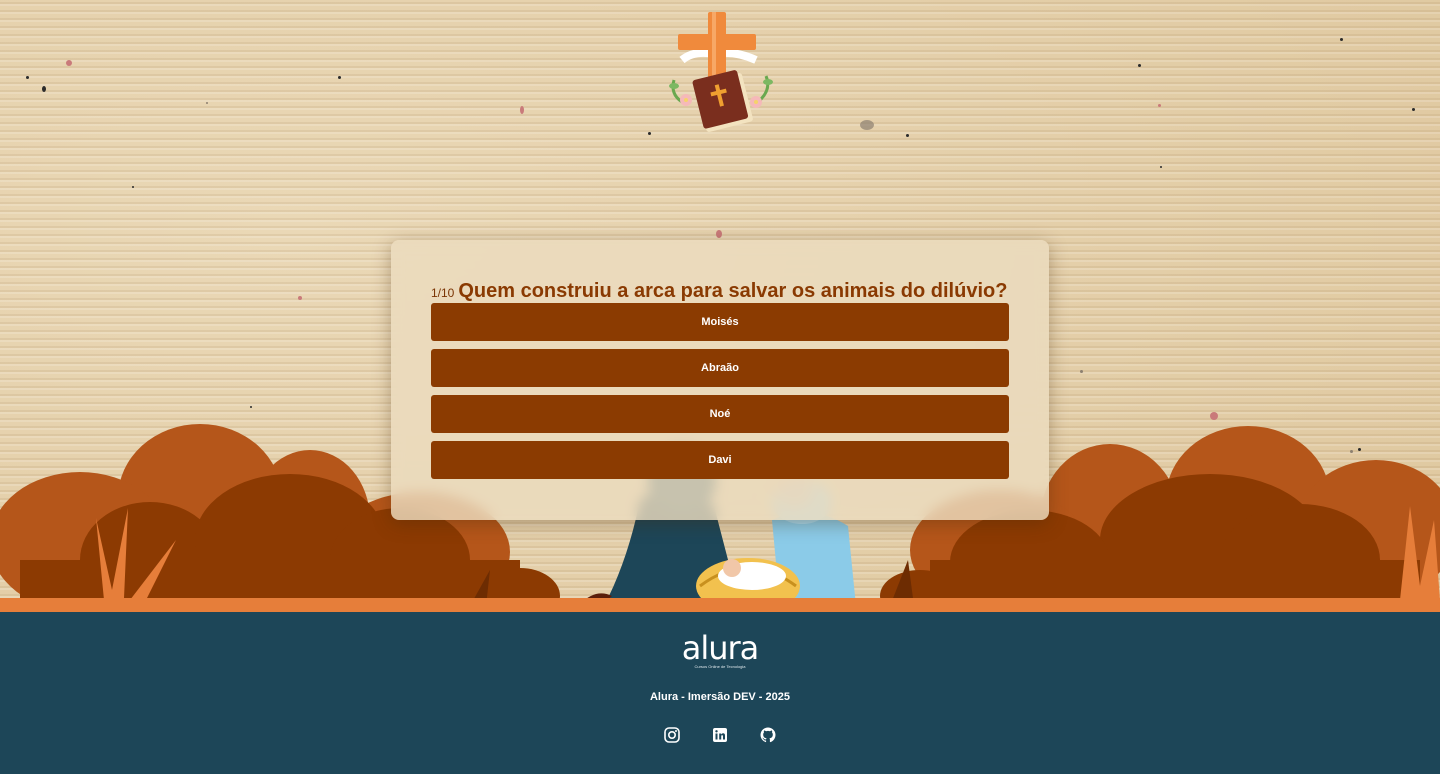 The image size is (1440, 774). I want to click on answer-button-4: Davi, so click(720, 460).